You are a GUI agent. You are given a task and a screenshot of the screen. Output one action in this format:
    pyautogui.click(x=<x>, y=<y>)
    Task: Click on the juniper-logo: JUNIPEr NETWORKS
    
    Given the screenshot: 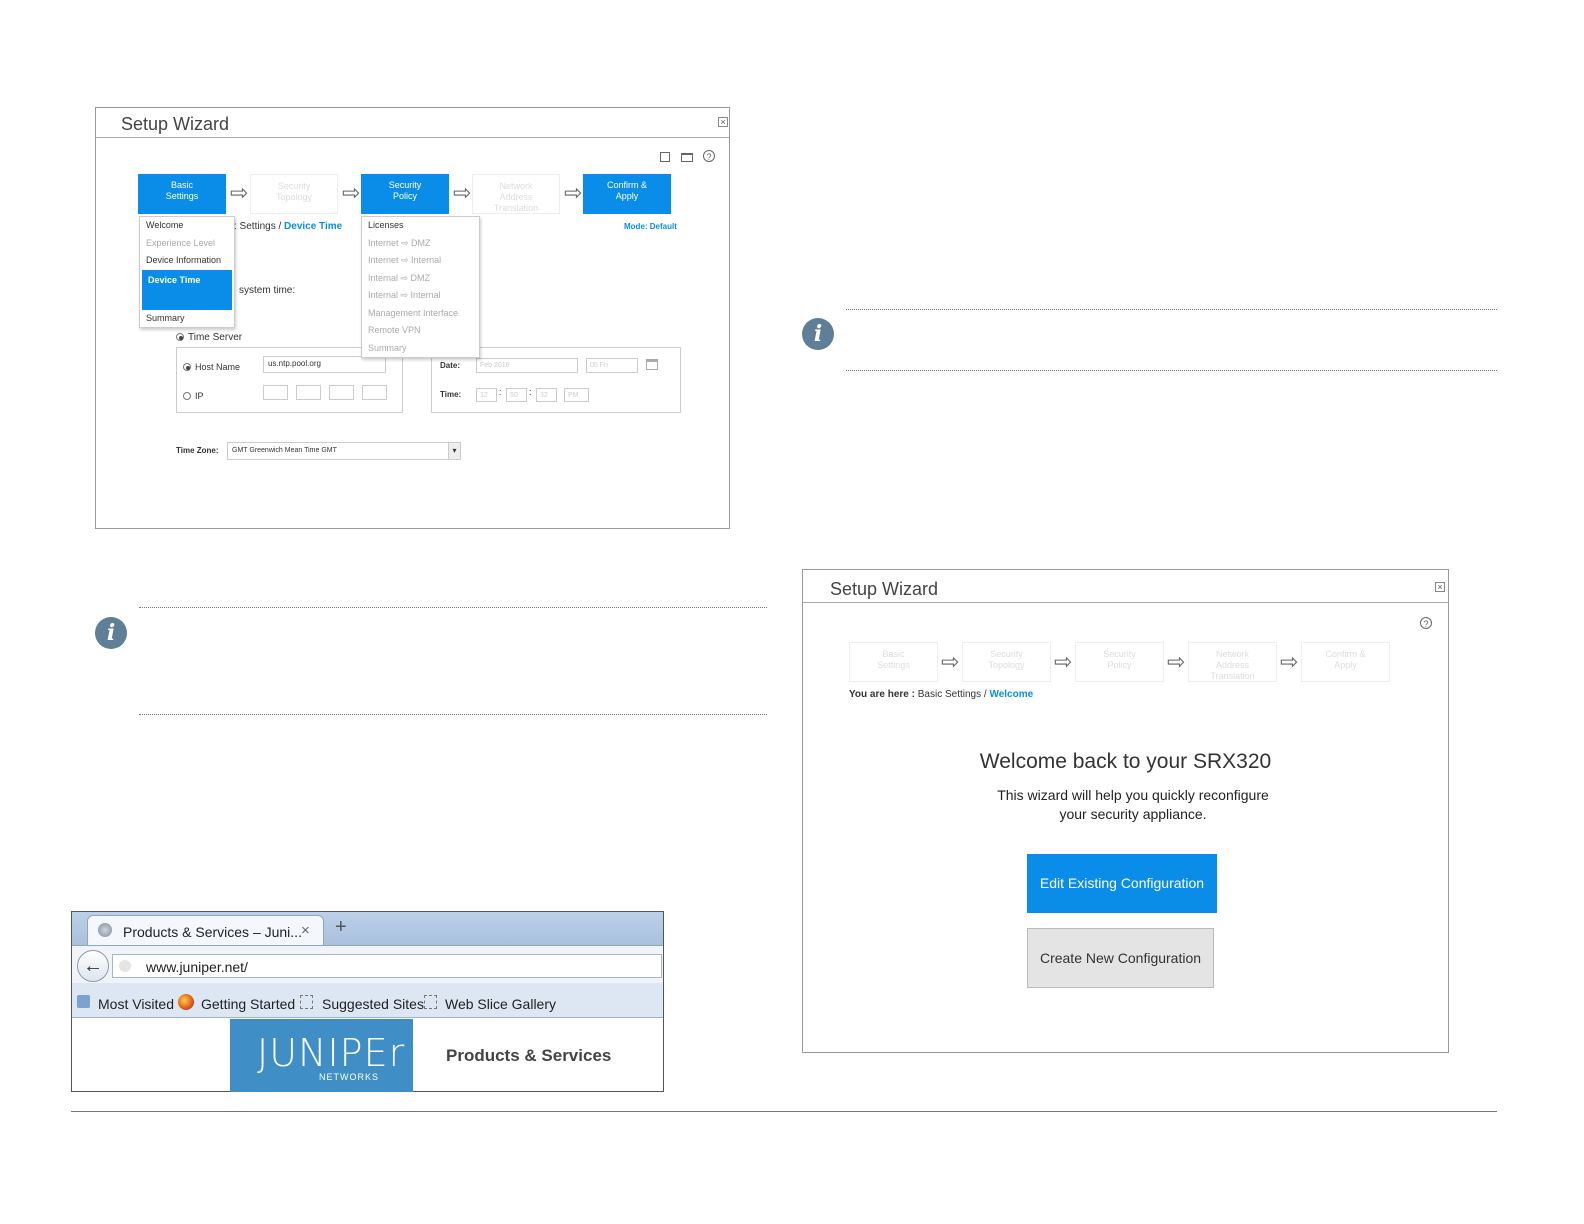 What is the action you would take?
    pyautogui.click(x=321, y=1055)
    